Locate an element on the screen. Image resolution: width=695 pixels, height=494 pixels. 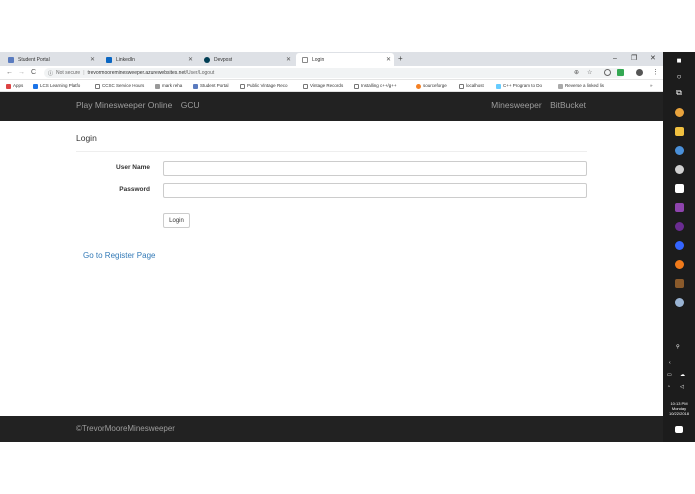
bookmark-item: Vintage Records is located at coordinates (323, 86).